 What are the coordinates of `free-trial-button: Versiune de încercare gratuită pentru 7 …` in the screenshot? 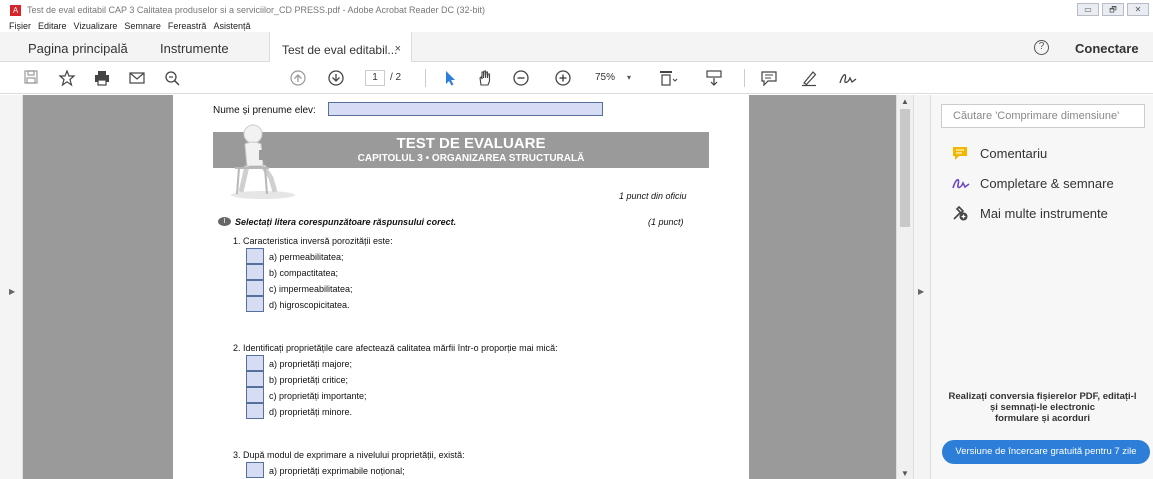 It's located at (1046, 452).